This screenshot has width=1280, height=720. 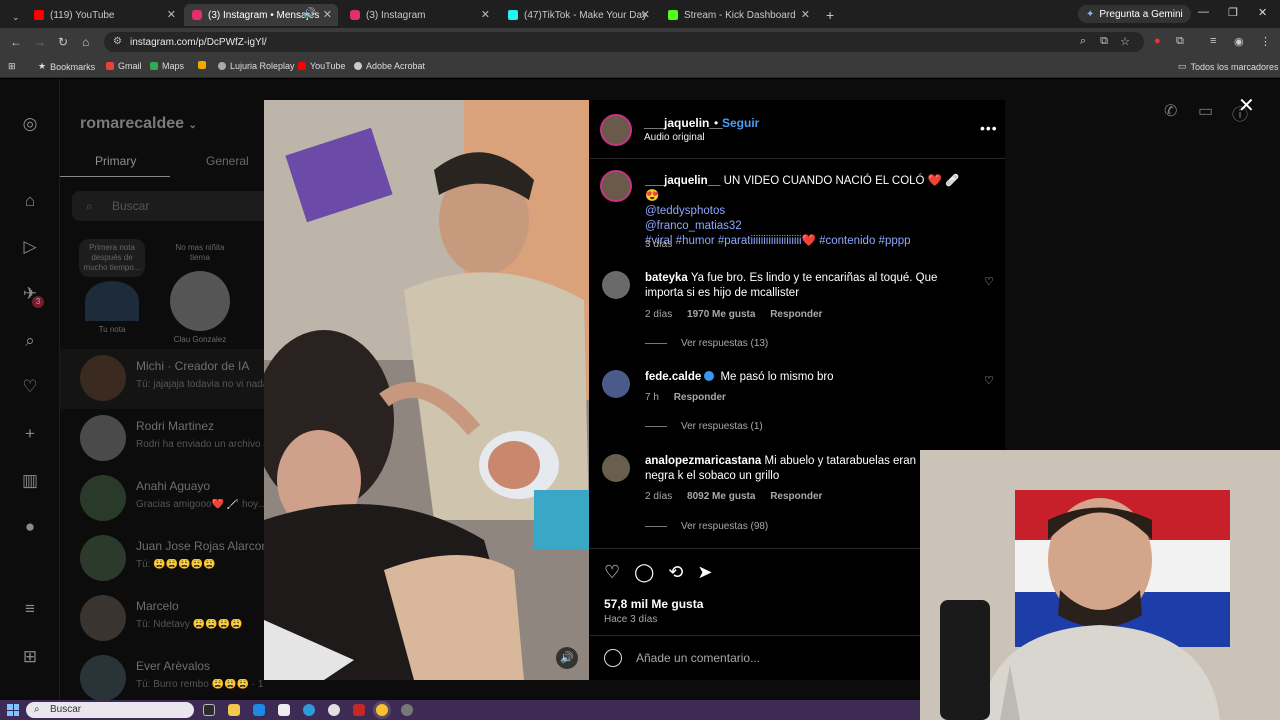 I want to click on audio-toggle-icon: 🔊, so click(x=567, y=658).